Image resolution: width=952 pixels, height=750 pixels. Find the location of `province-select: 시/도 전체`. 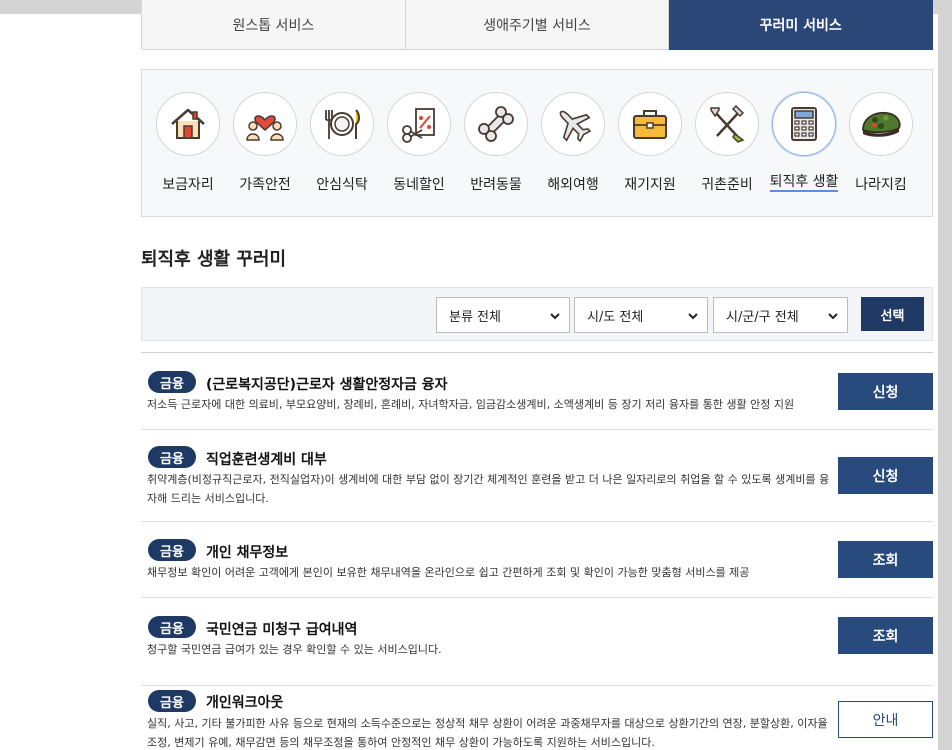

province-select: 시/도 전체 is located at coordinates (641, 315).